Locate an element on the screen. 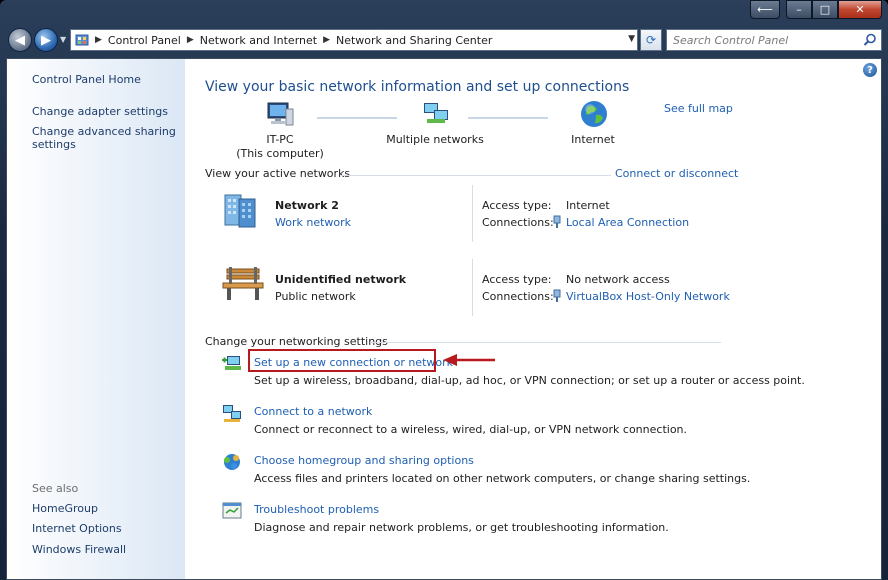  map-multiple-networks-node: Multiple networks is located at coordinates (435, 139).